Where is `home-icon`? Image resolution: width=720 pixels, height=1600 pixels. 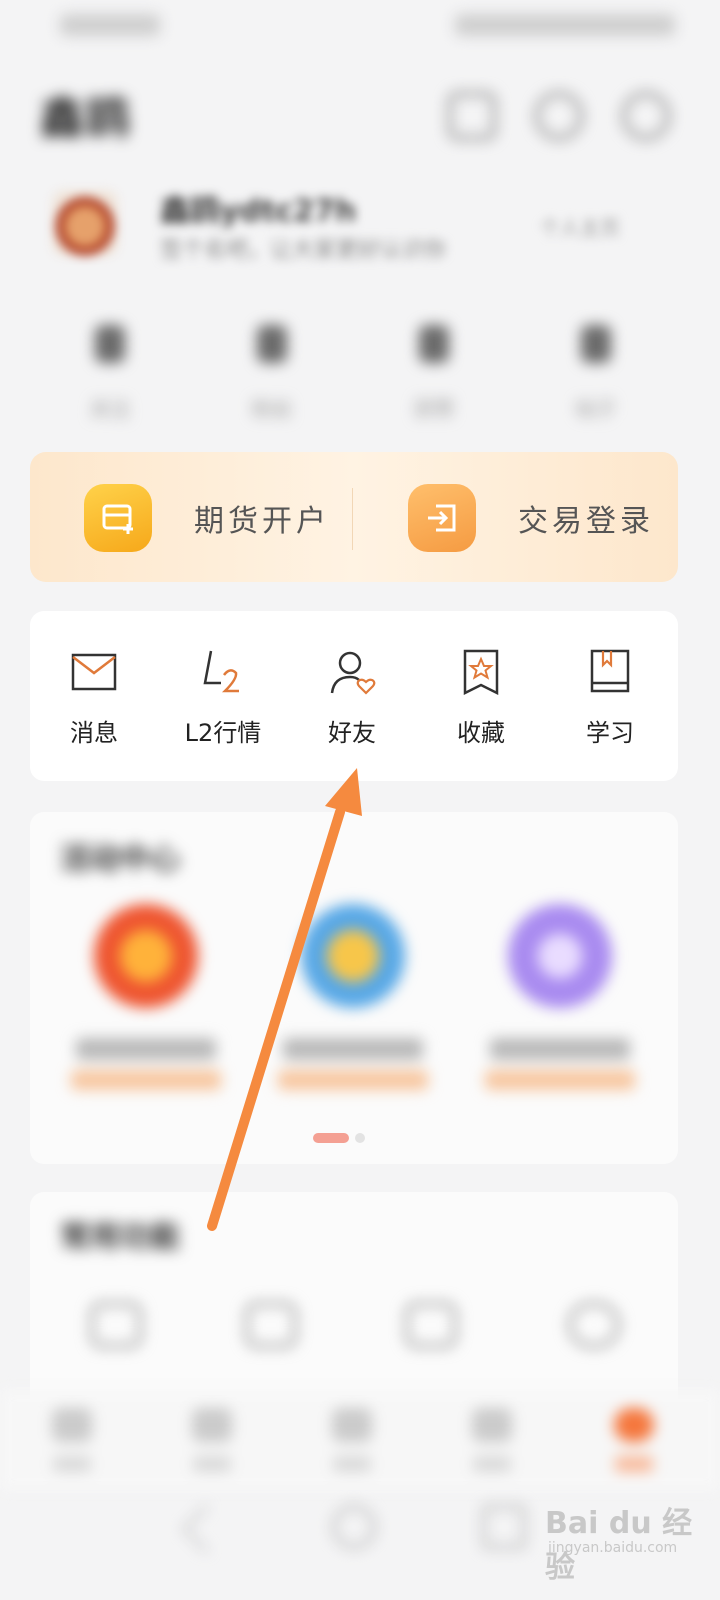
home-icon is located at coordinates (72, 1425).